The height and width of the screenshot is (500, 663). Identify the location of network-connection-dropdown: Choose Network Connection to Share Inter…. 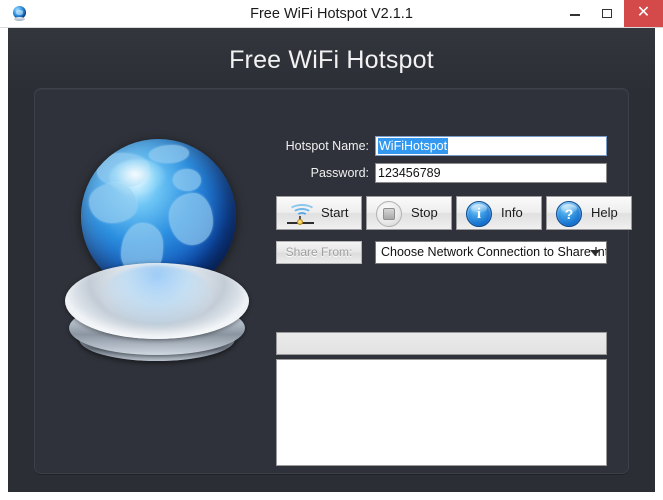
(491, 252).